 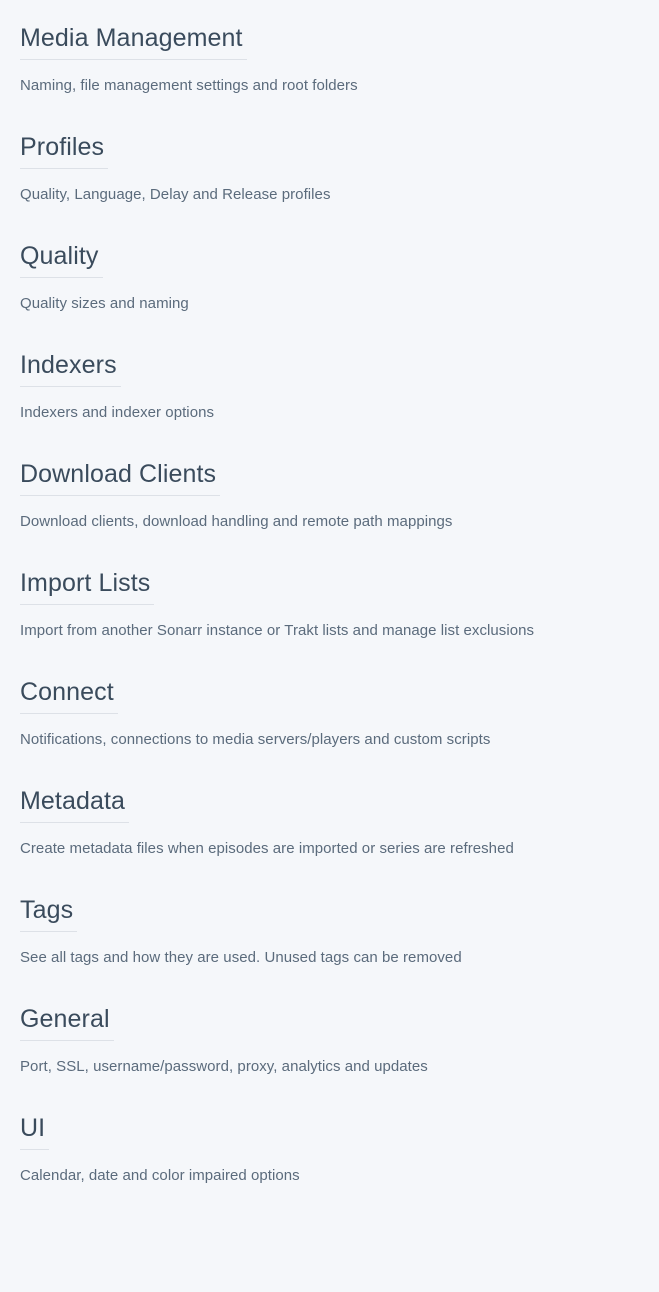 I want to click on settings-link-tags: Tags, so click(x=49, y=913).